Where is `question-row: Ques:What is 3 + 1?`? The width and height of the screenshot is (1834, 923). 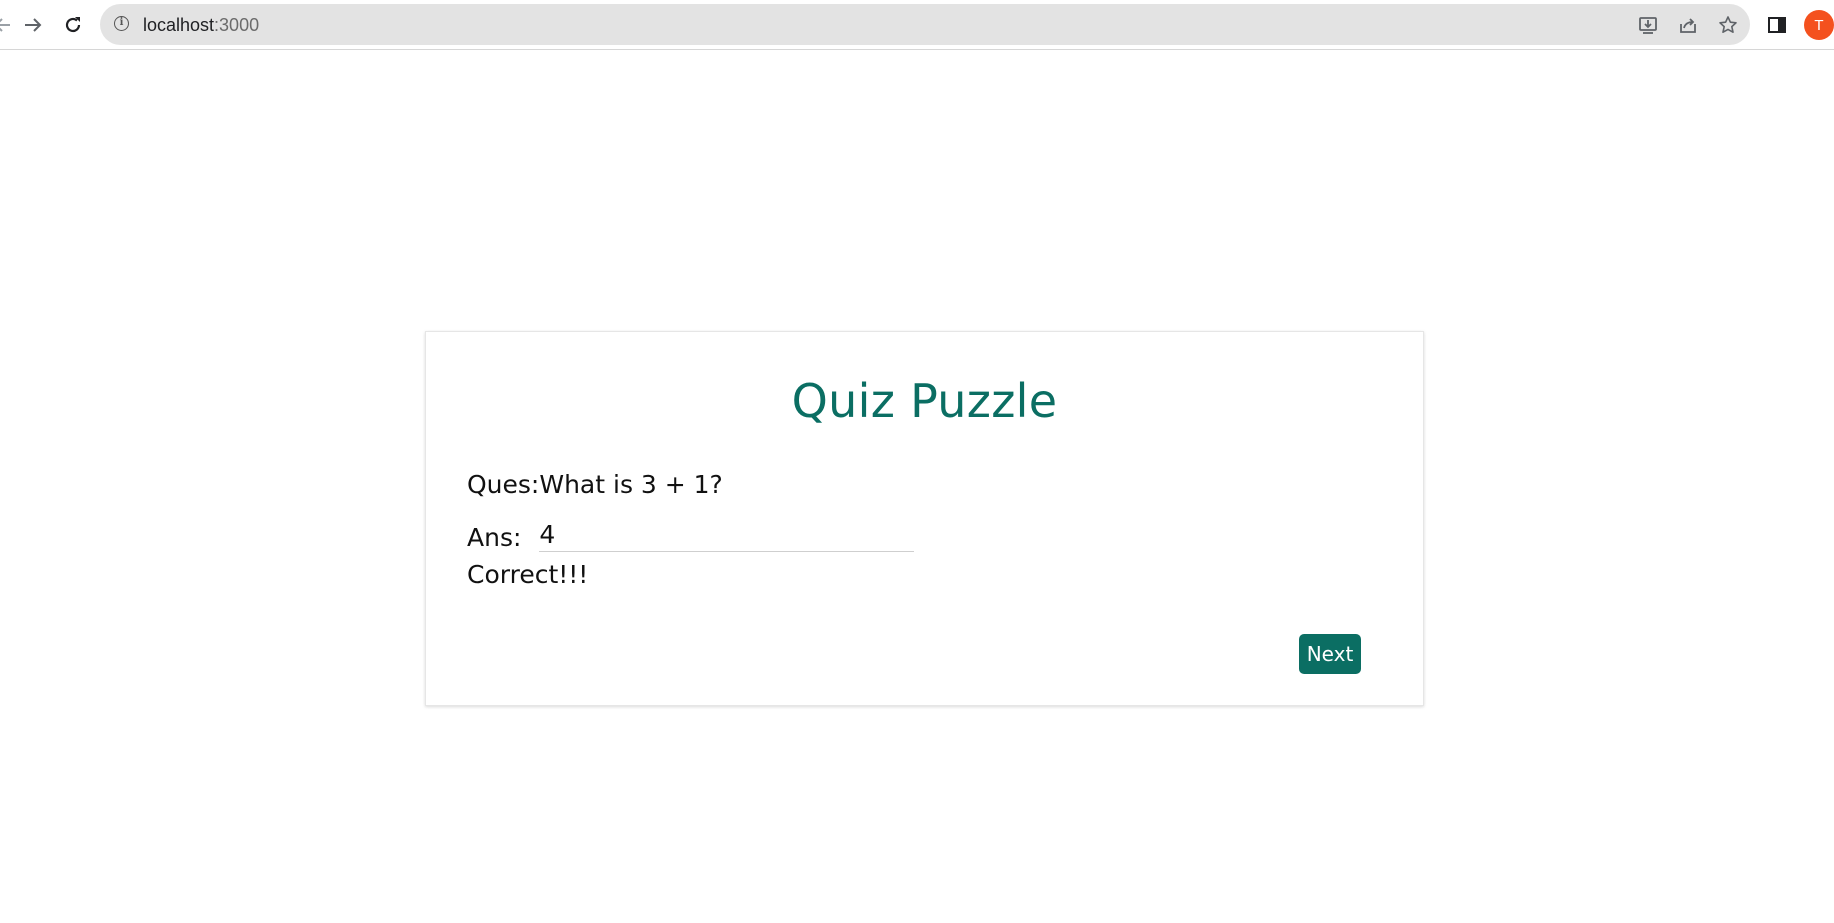
question-row: Ques:What is 3 + 1? is located at coordinates (595, 484).